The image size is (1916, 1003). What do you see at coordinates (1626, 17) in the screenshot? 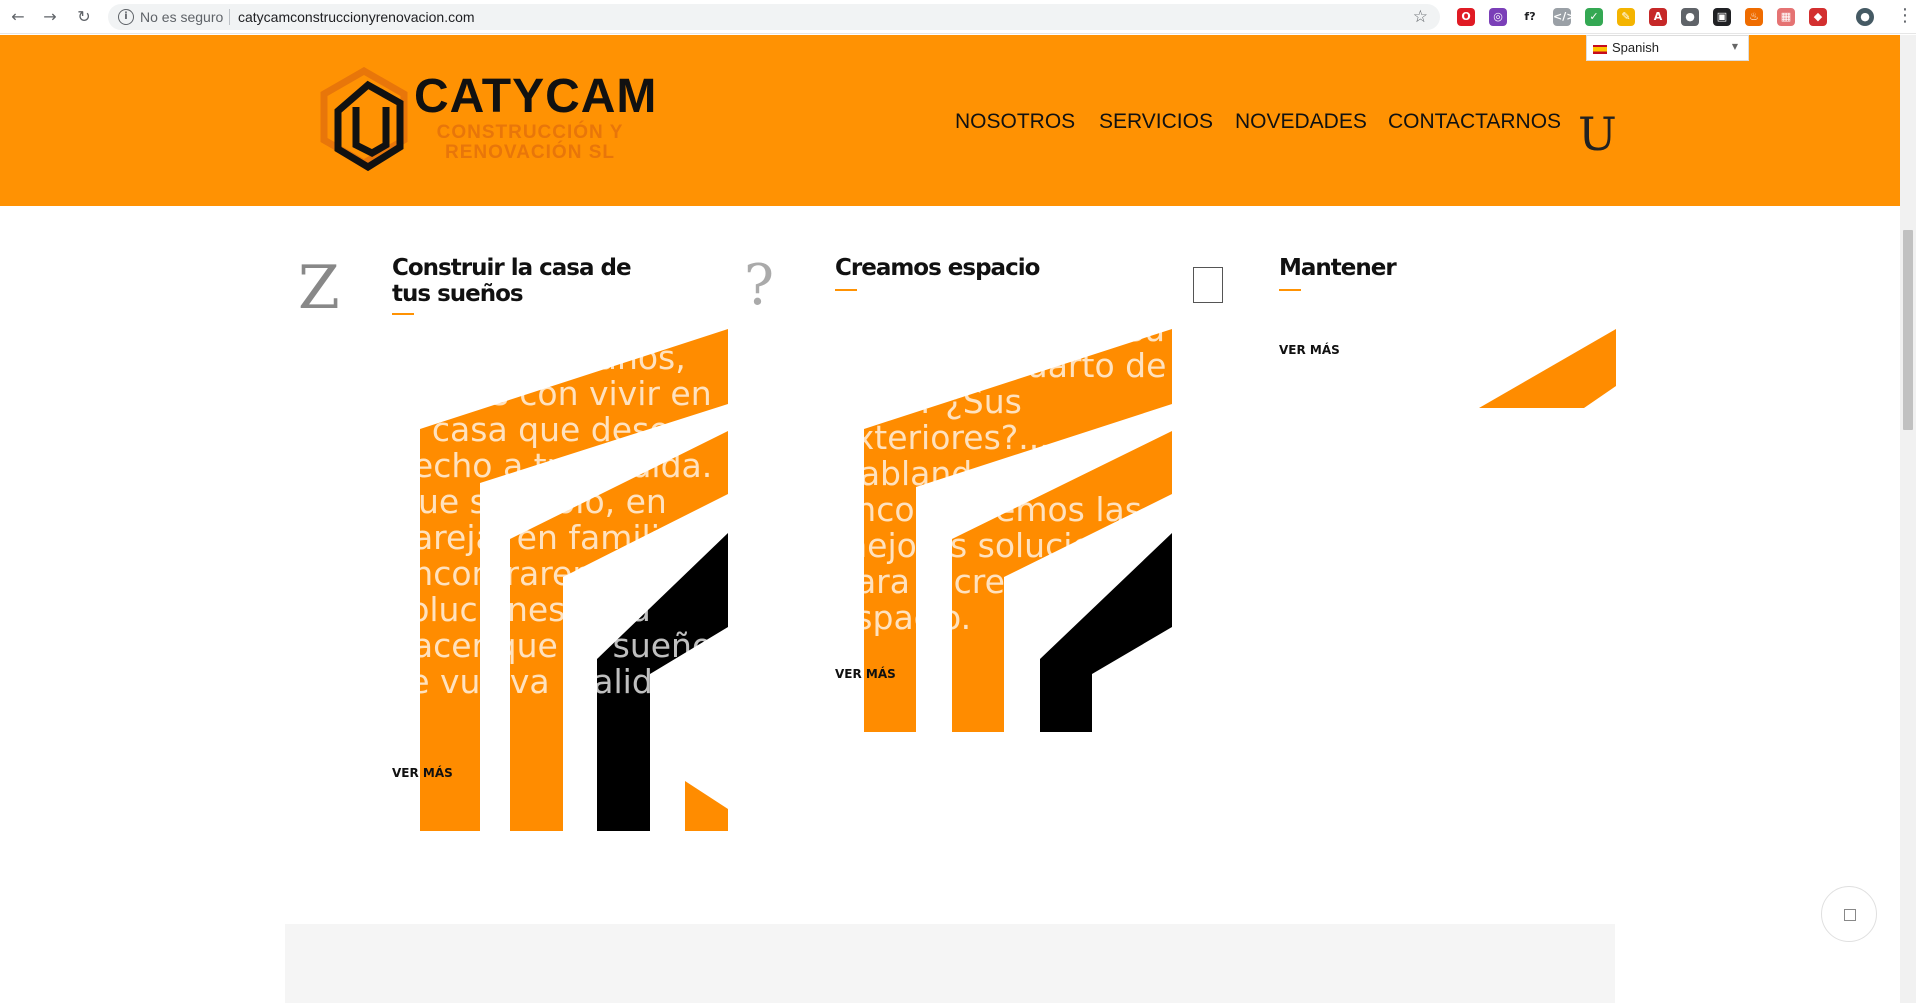
I see `edit-icon: ✎` at bounding box center [1626, 17].